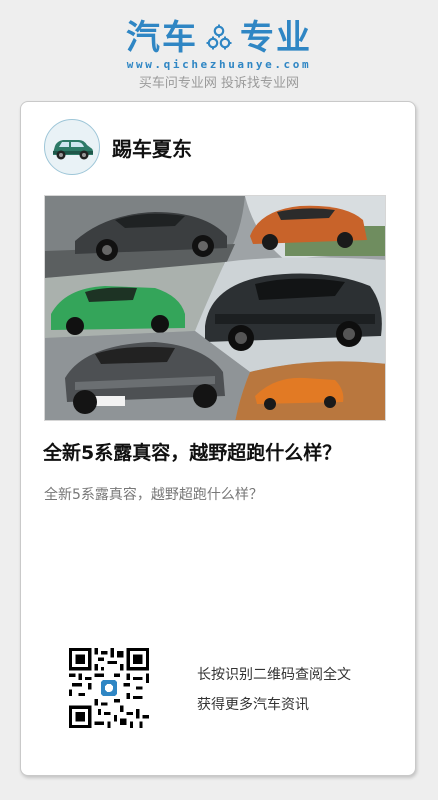  Describe the element at coordinates (219, 83) in the screenshot. I see `site-tagline: 买车问专业网 投诉找专业网` at that location.